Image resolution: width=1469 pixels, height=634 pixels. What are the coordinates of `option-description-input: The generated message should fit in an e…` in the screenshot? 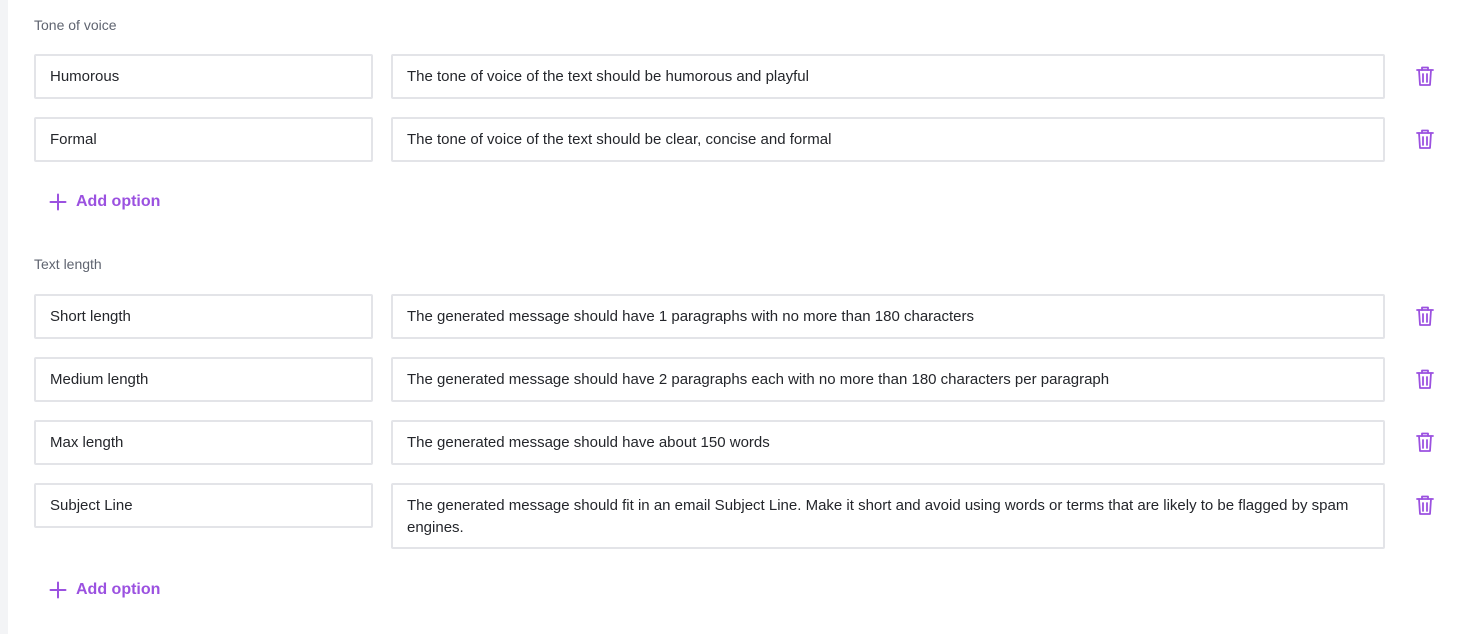 It's located at (888, 516).